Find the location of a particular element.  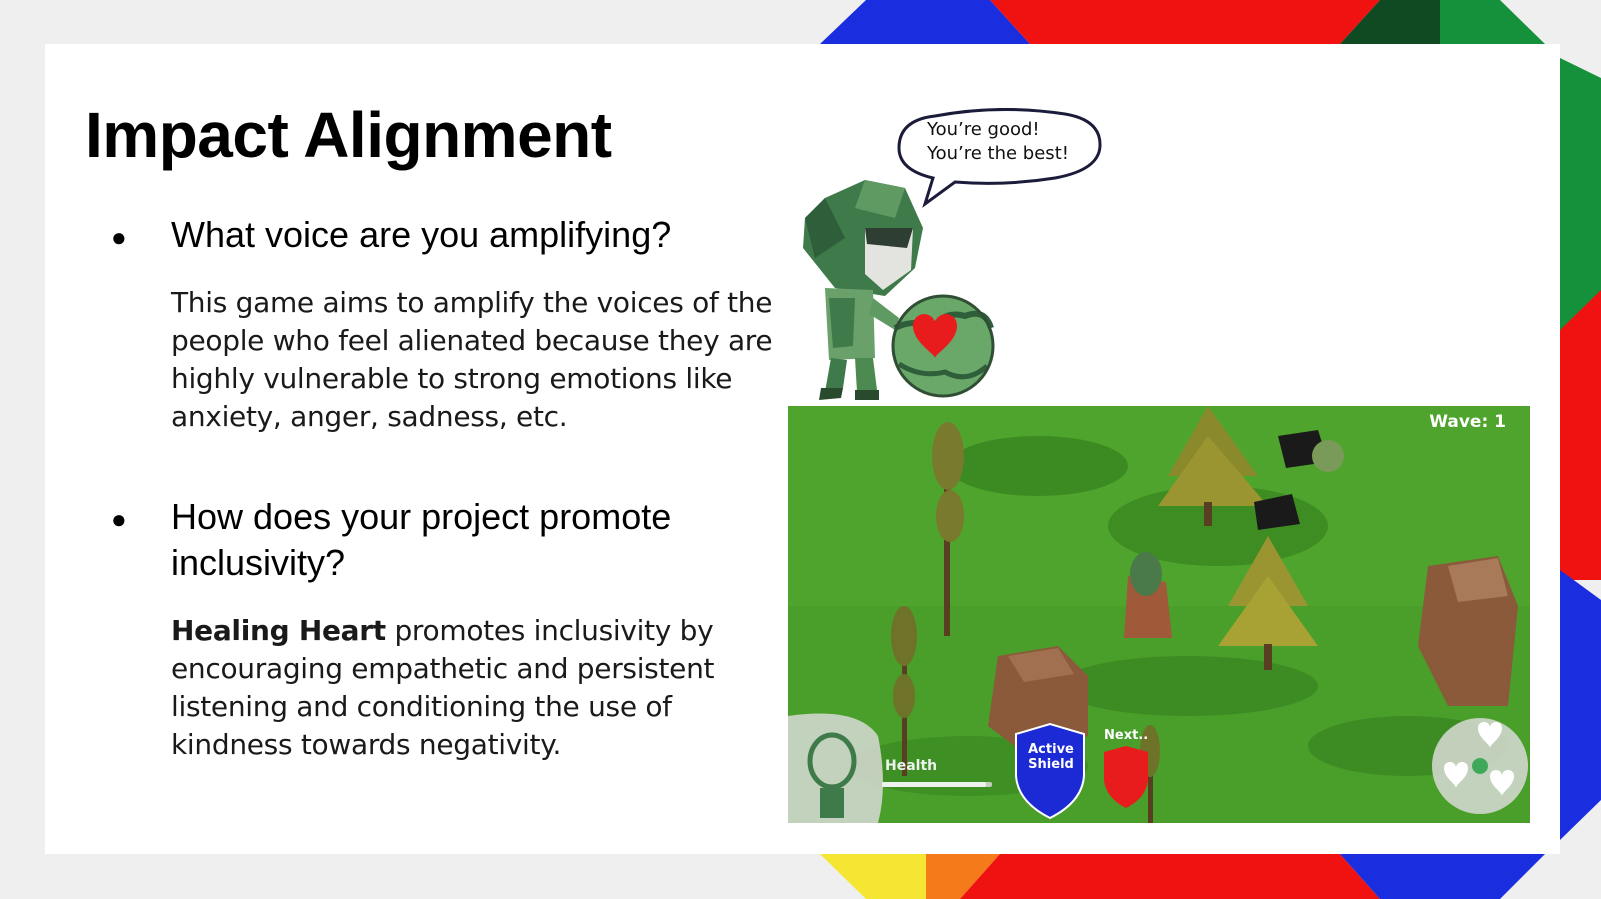

wave-counter: Wave: 1 is located at coordinates (1467, 422).